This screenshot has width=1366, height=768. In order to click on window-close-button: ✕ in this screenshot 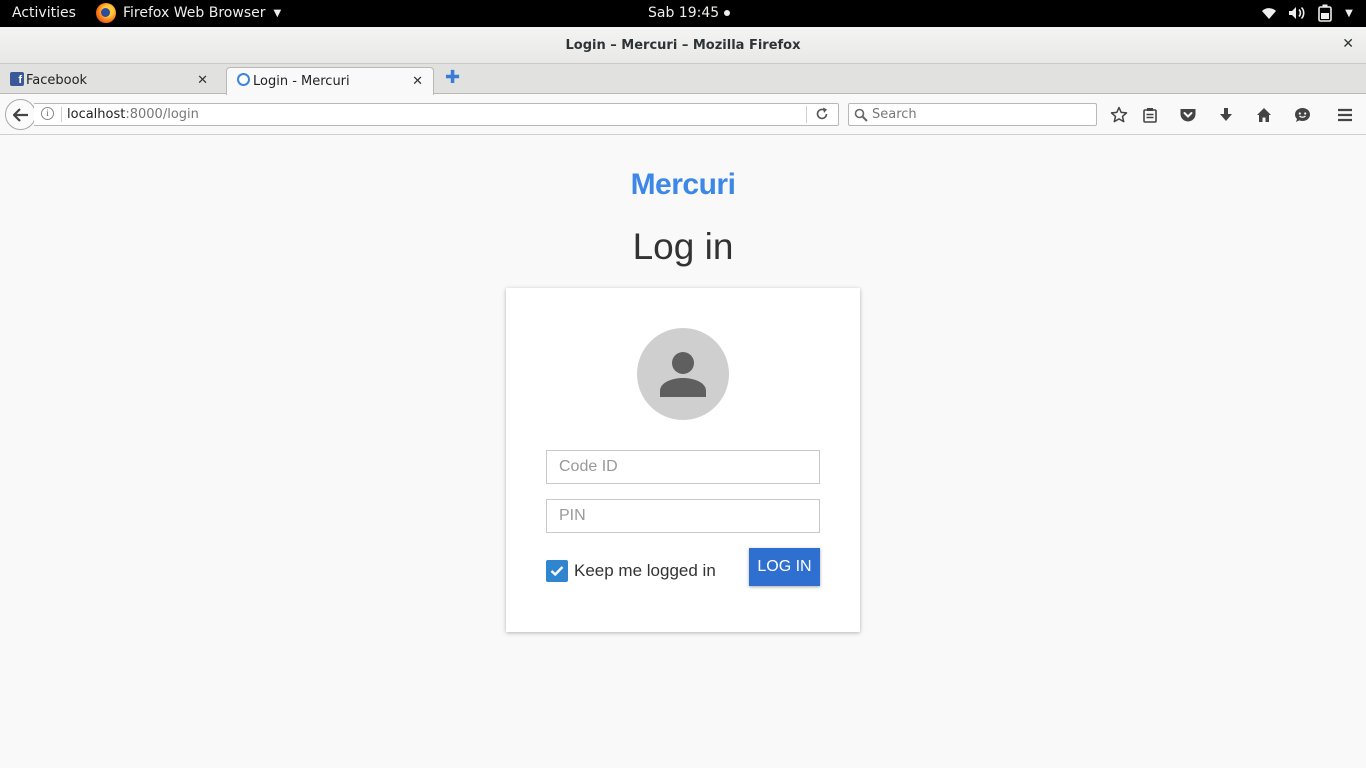, I will do `click(1348, 44)`.